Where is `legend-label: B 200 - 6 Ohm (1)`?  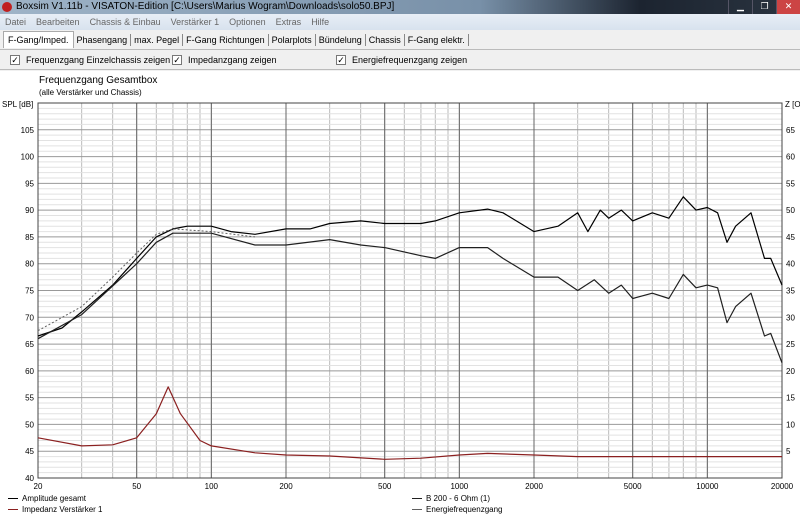
legend-label: B 200 - 6 Ohm (1) is located at coordinates (458, 498).